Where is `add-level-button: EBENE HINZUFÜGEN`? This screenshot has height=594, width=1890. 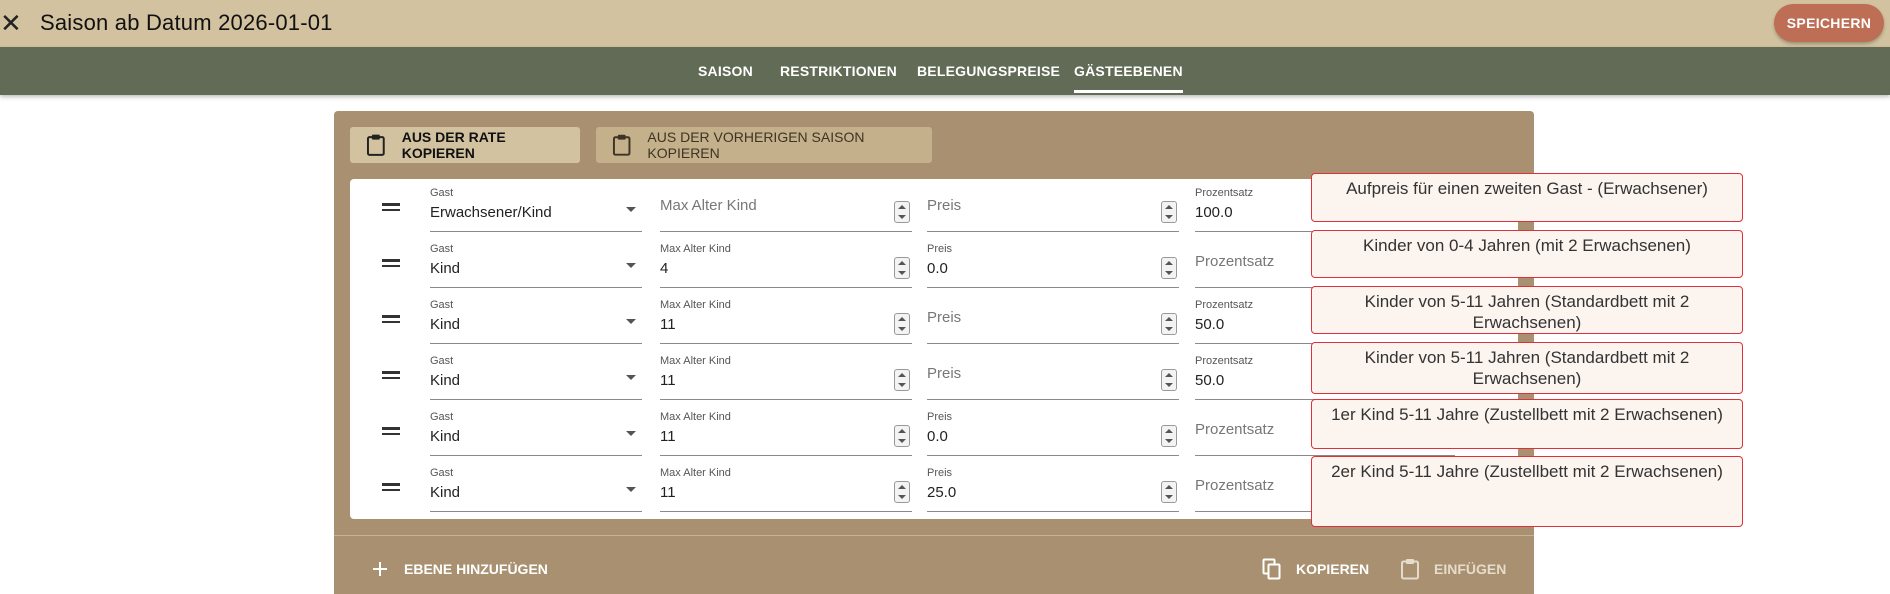 add-level-button: EBENE HINZUFÜGEN is located at coordinates (459, 569).